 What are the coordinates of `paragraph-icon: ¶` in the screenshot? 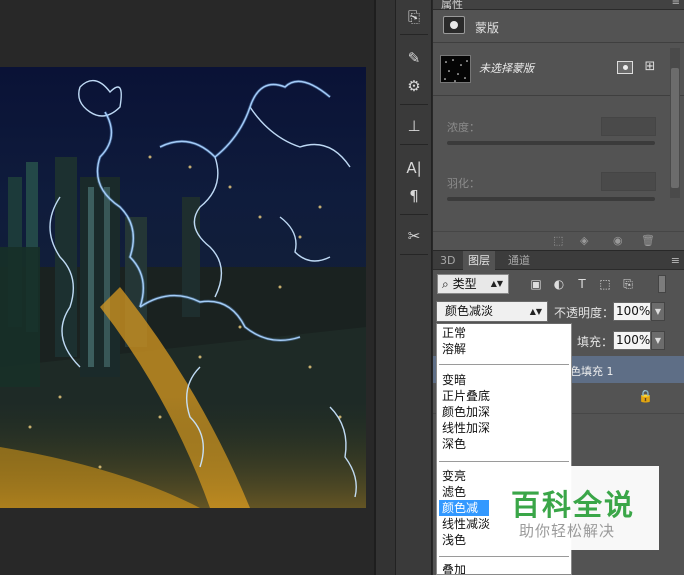 It's located at (414, 196).